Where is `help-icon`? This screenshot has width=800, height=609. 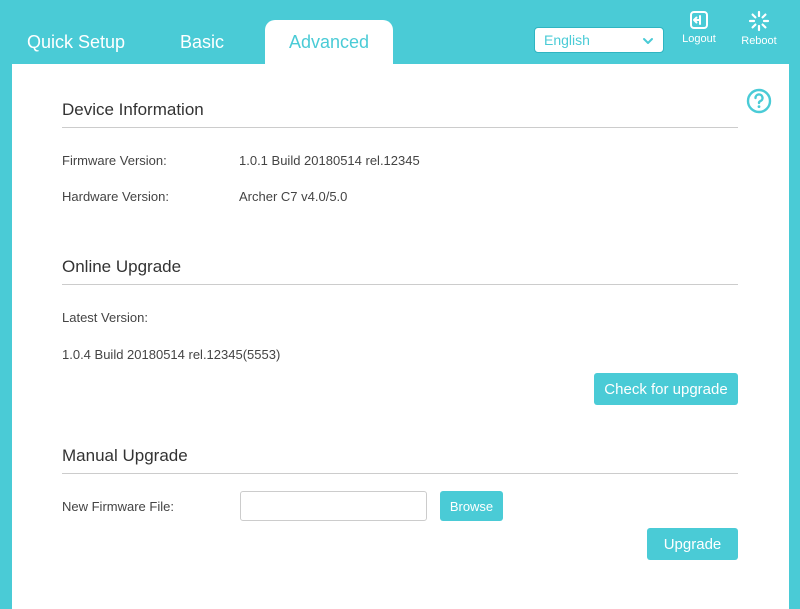 help-icon is located at coordinates (759, 101).